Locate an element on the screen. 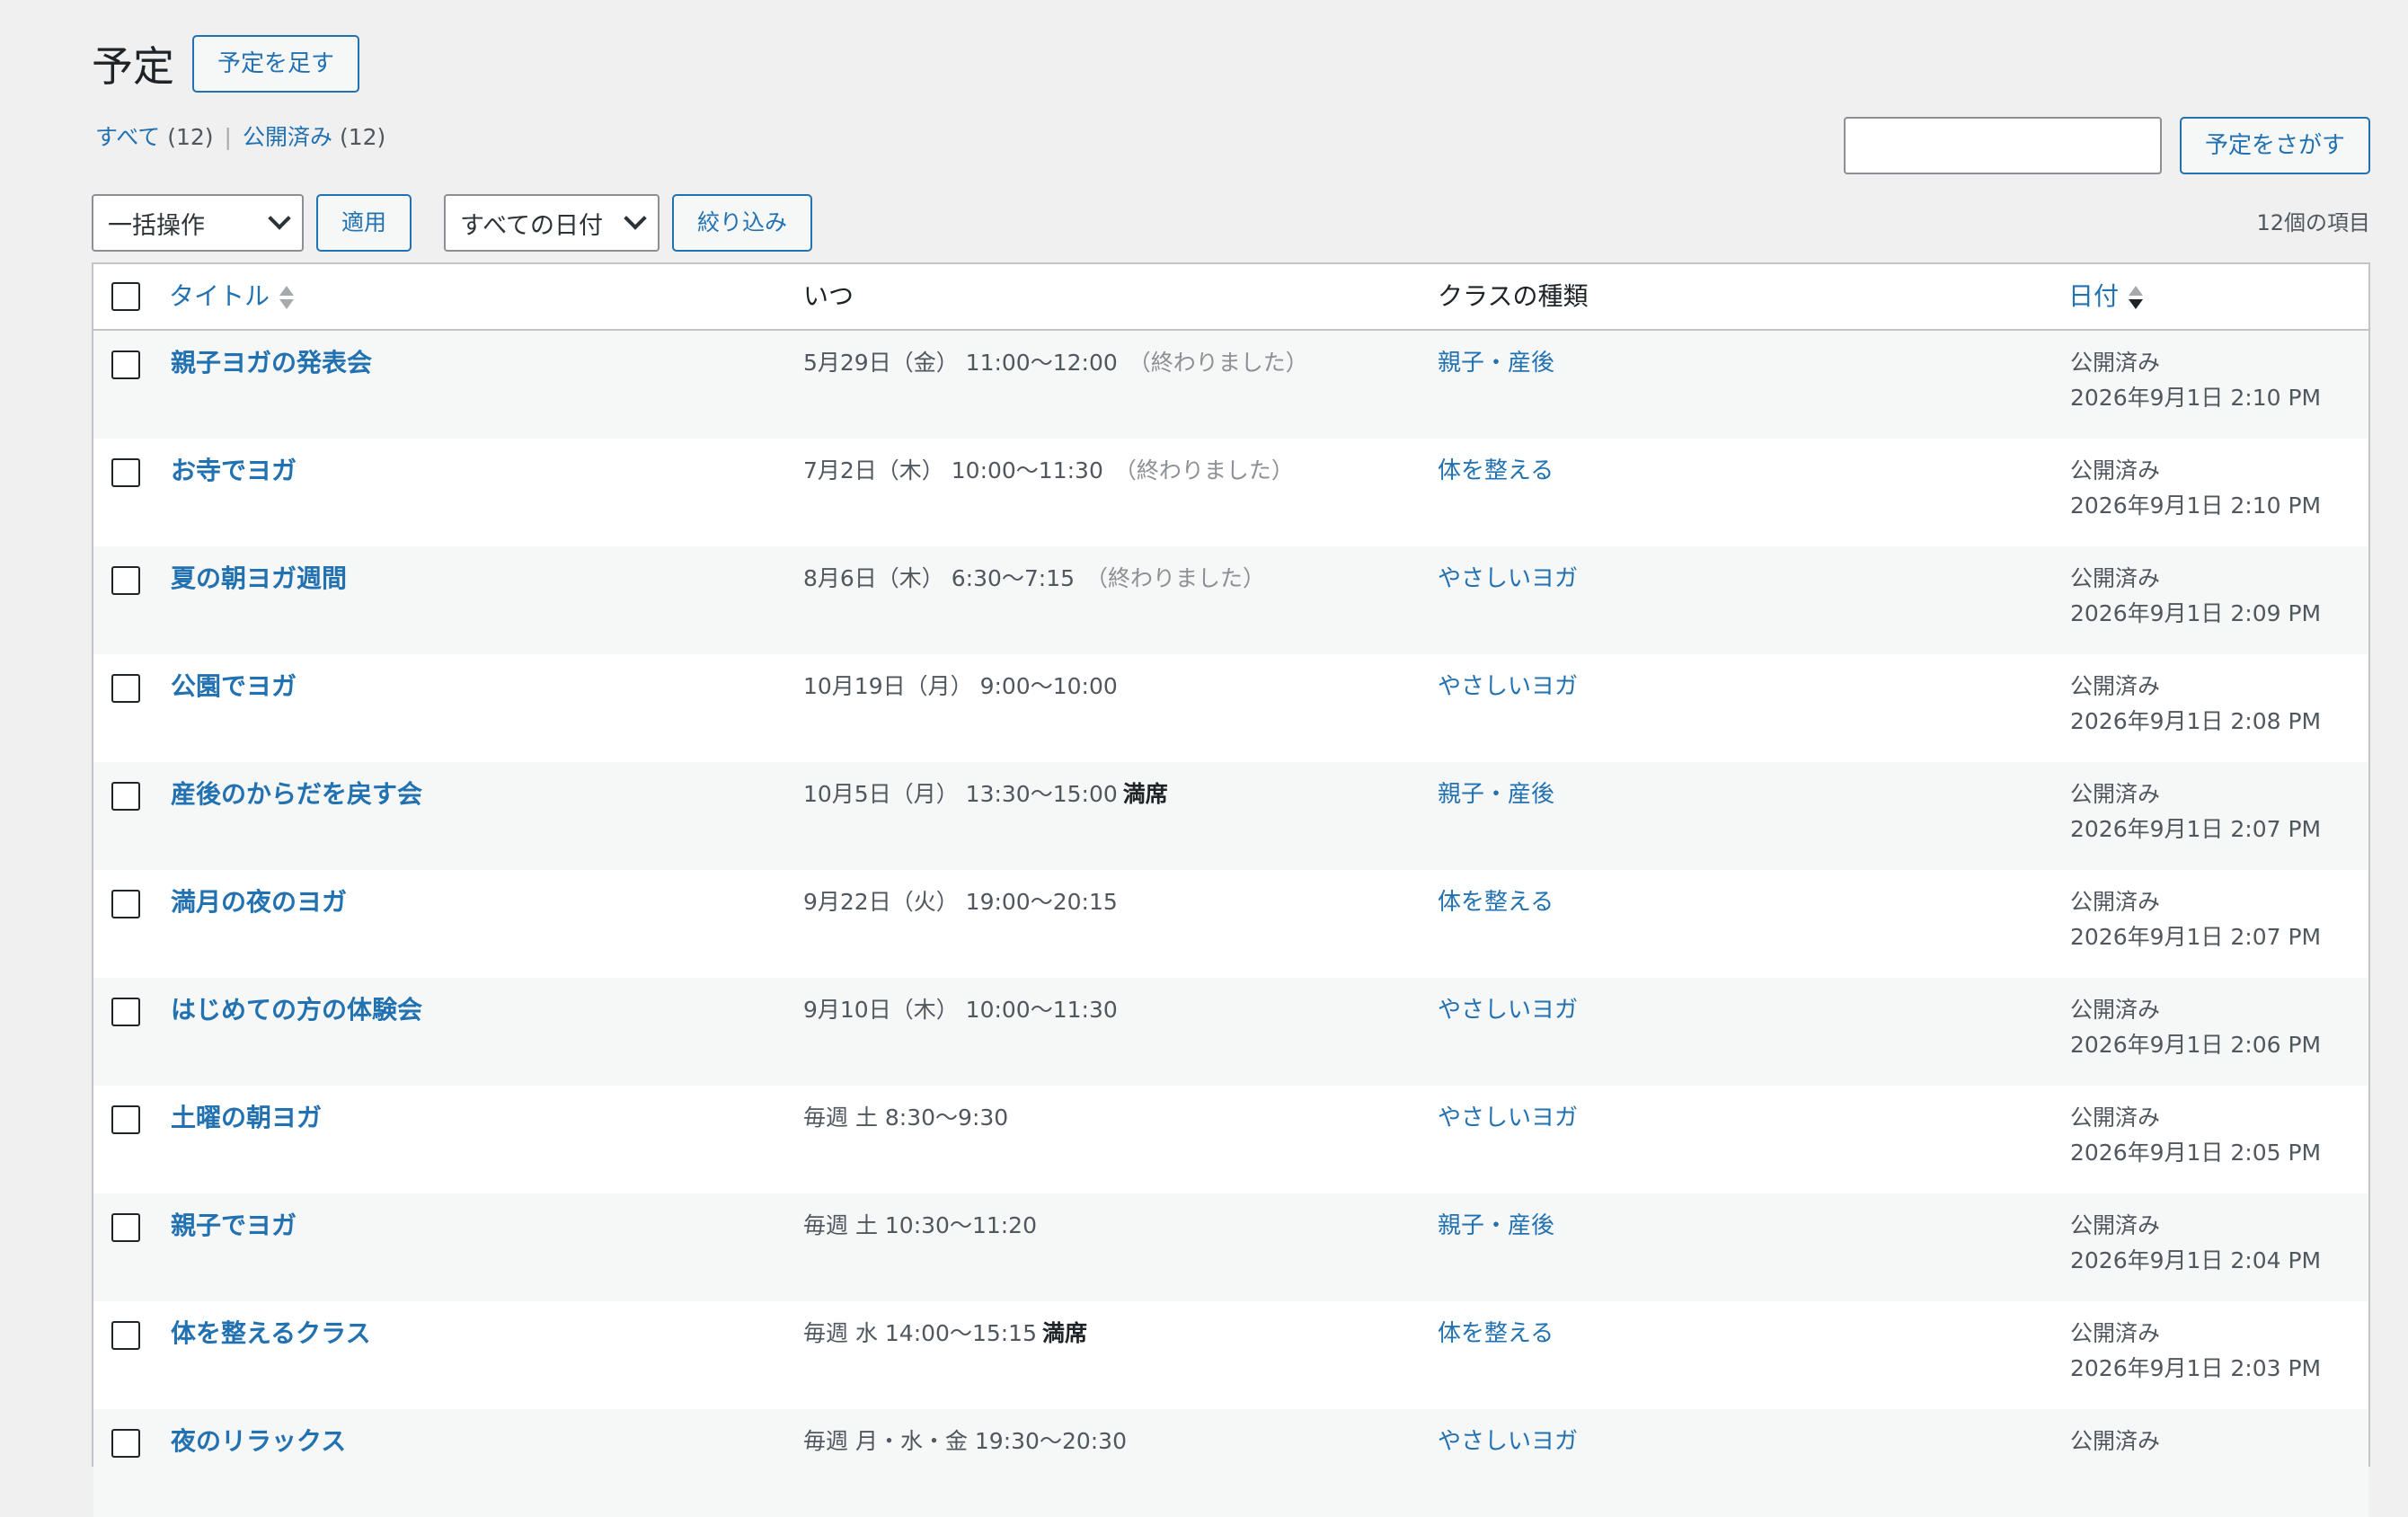 This screenshot has height=1517, width=2408. event-title-link: お寺でヨガ is located at coordinates (234, 471).